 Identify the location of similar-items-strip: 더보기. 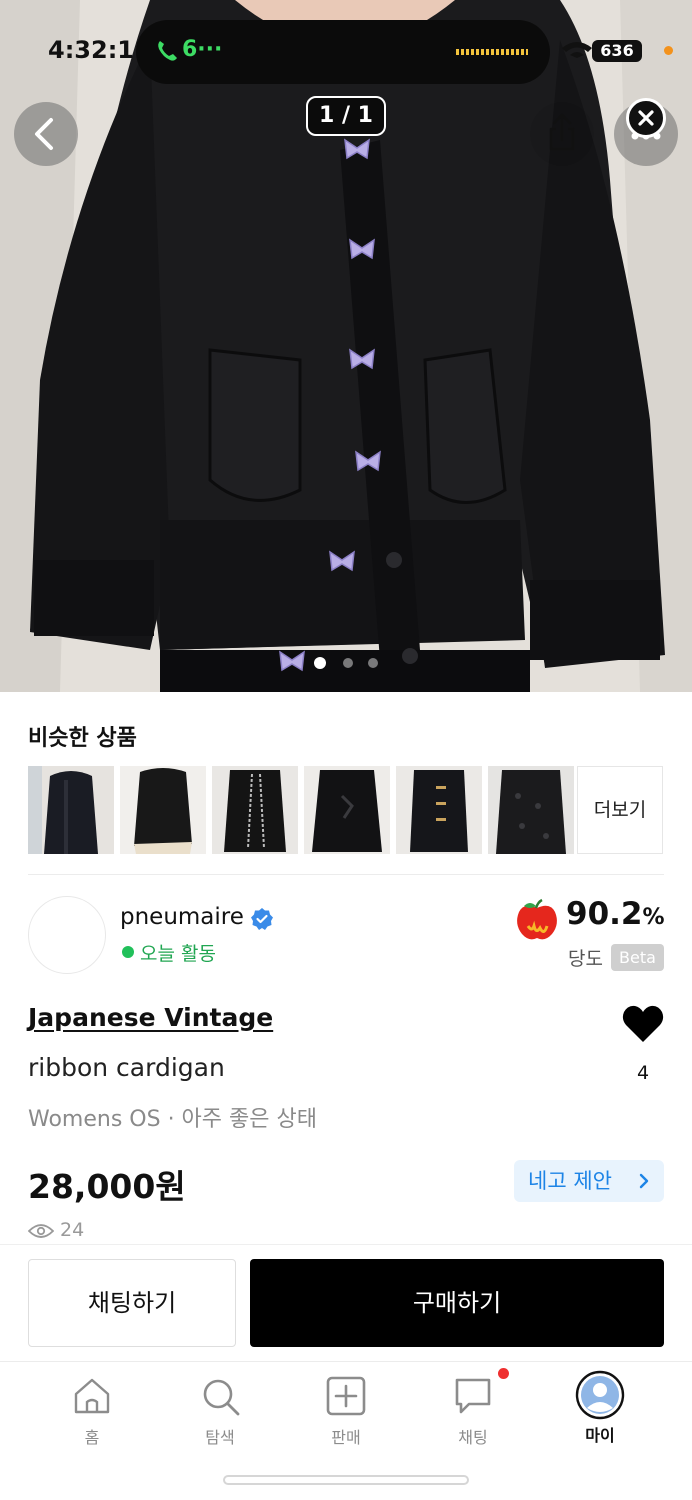
(348, 810).